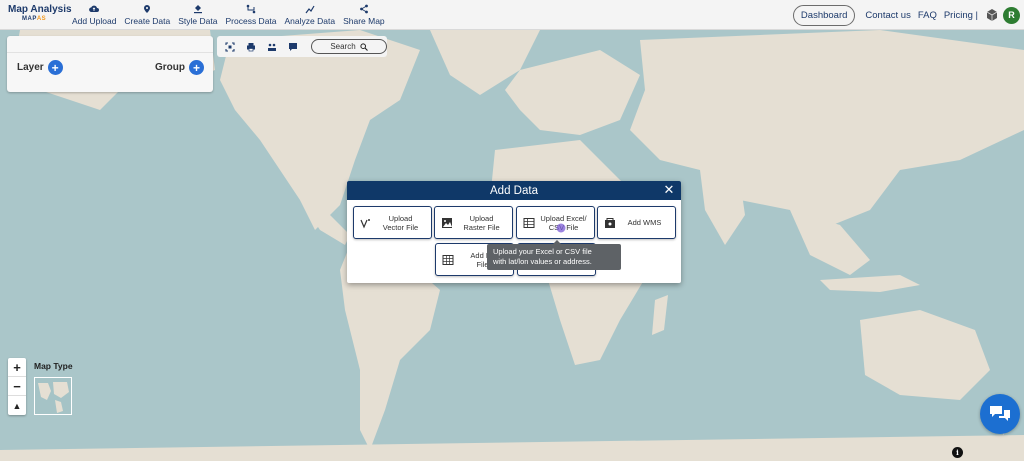  Describe the element at coordinates (251, 8) in the screenshot. I see `process-icon` at that location.